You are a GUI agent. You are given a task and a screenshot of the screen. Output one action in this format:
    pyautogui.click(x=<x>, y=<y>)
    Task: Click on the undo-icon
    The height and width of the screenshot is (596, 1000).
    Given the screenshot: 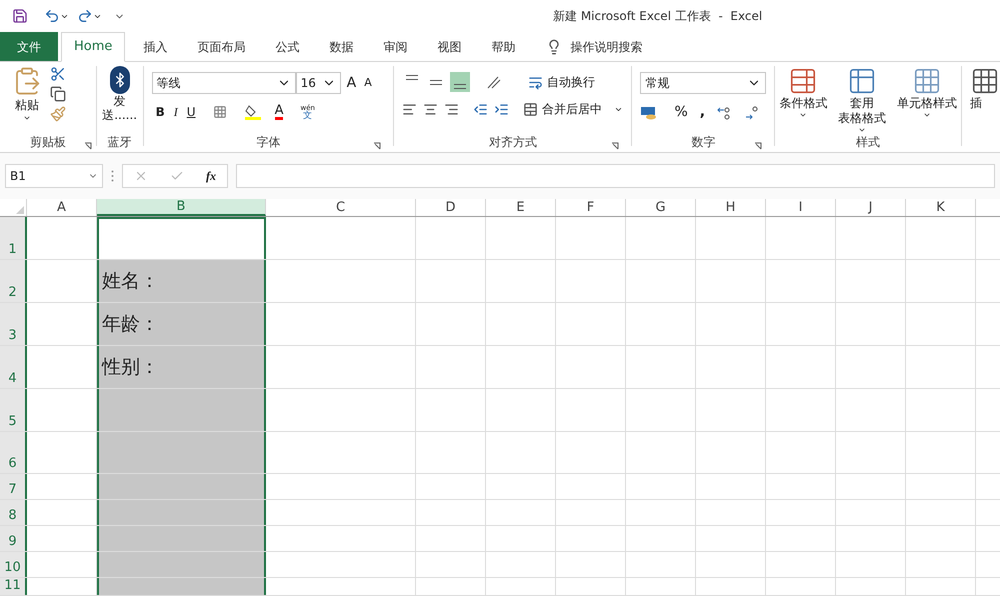 What is the action you would take?
    pyautogui.click(x=52, y=16)
    